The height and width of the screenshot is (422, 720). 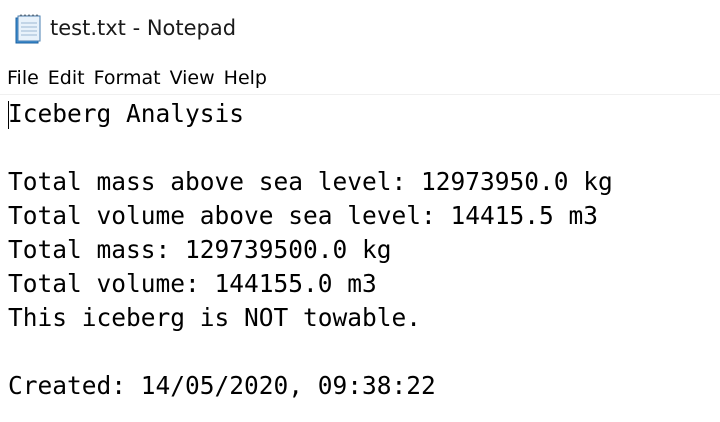 I want to click on window-title: test.txt - Notepad, so click(x=143, y=28).